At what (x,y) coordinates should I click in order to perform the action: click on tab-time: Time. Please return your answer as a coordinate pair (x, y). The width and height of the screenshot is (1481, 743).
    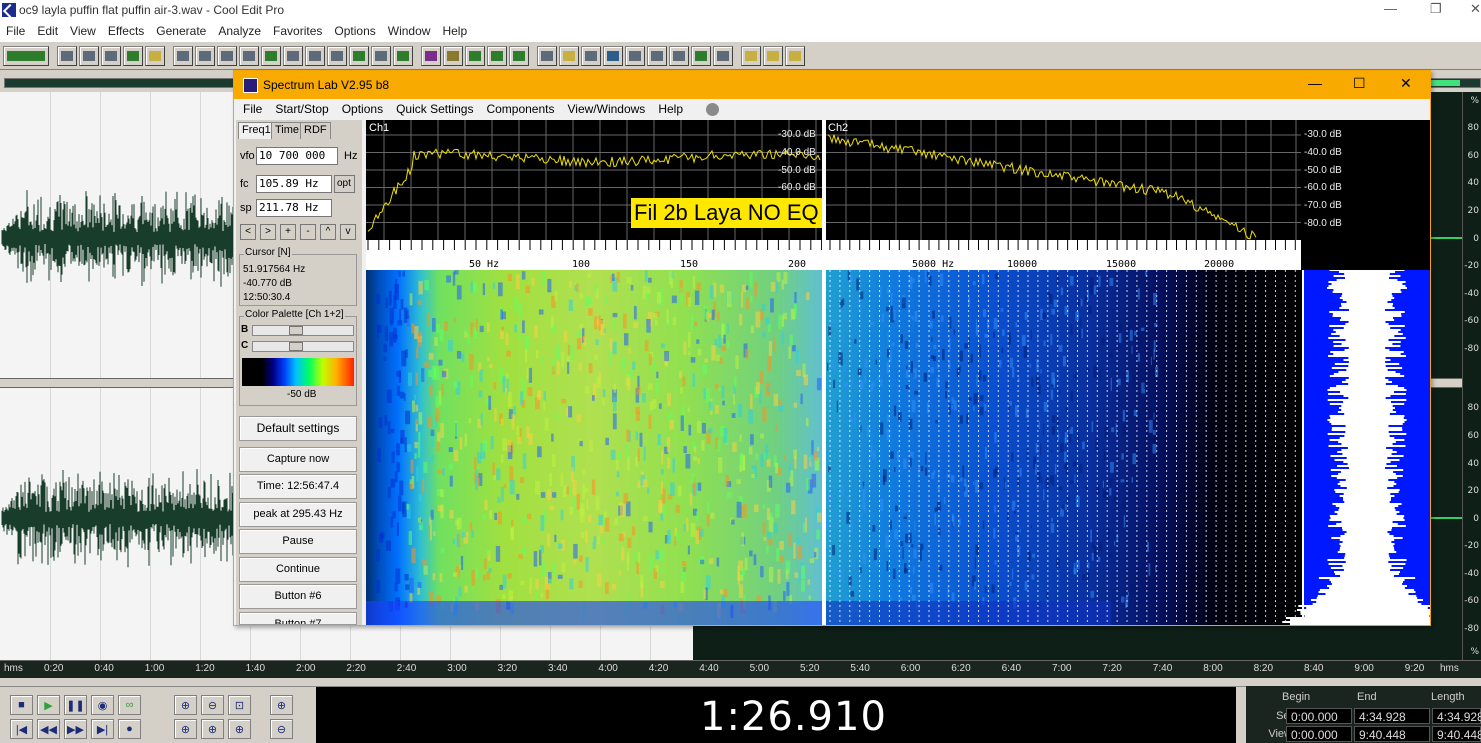
    Looking at the image, I should click on (287, 130).